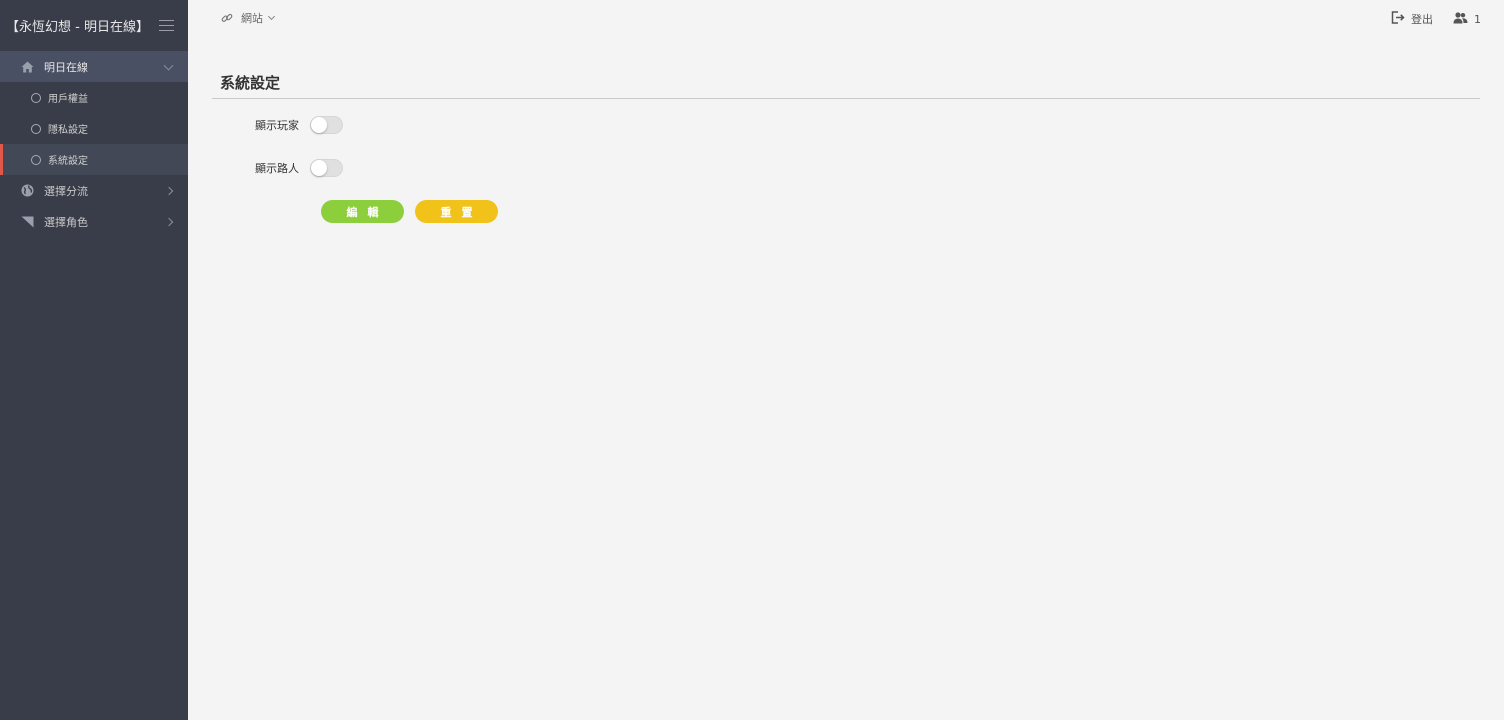  I want to click on user-count: 1, so click(1477, 19).